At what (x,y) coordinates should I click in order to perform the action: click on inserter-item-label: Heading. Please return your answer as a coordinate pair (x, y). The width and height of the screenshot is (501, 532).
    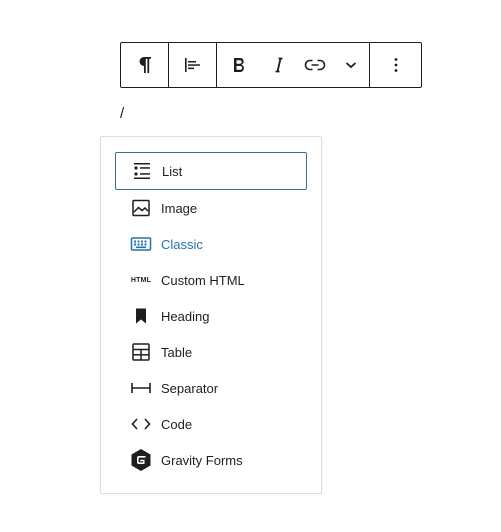
    Looking at the image, I should click on (185, 316).